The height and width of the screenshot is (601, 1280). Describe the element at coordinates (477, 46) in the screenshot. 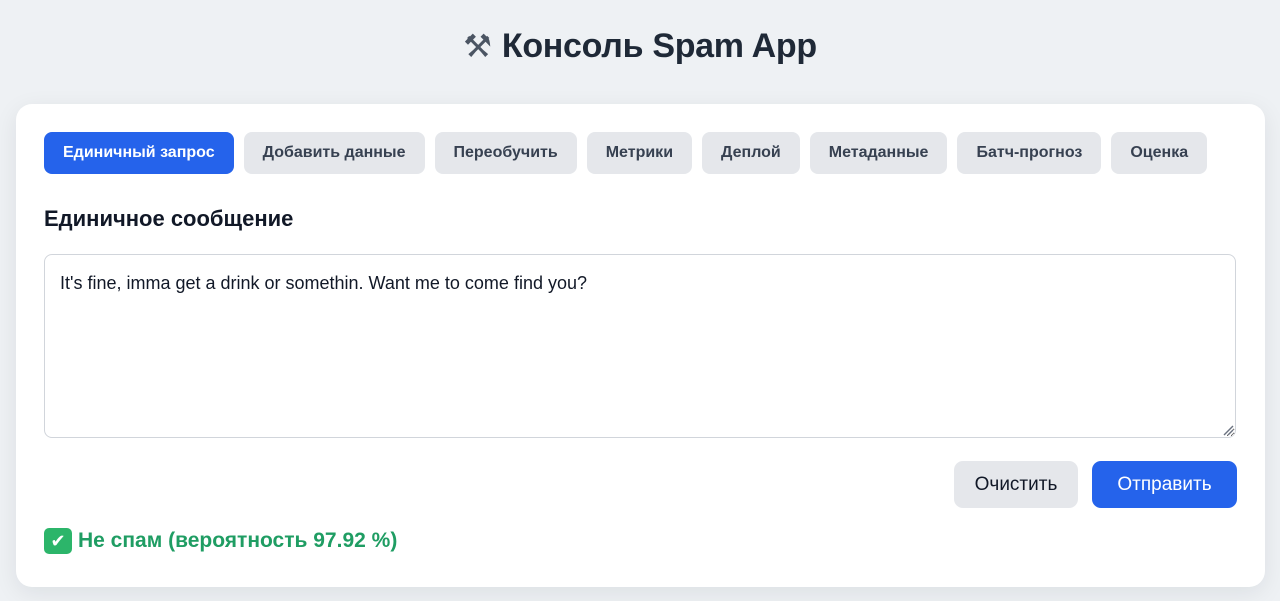

I see `hammer-and-wrench-icon: ⚒` at that location.